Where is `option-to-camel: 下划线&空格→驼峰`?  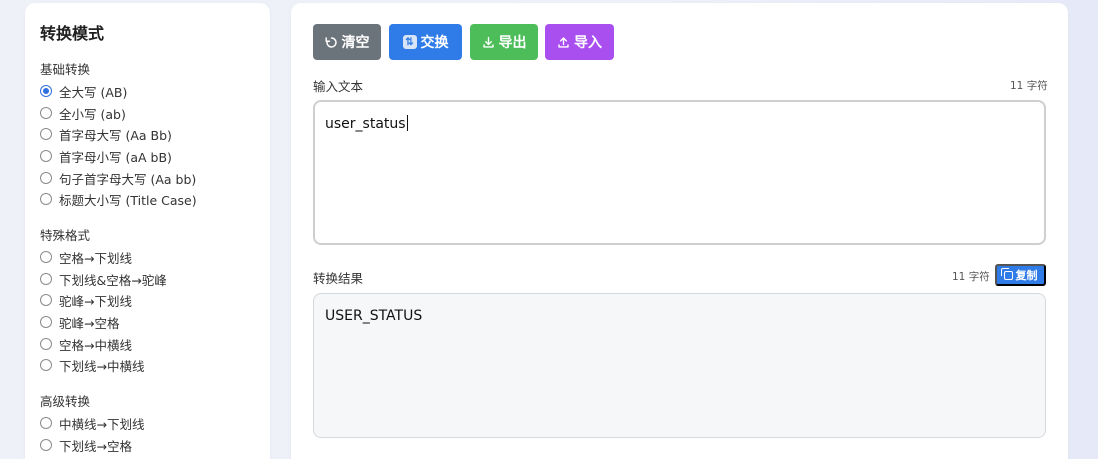 option-to-camel: 下划线&空格→驼峰 is located at coordinates (103, 279).